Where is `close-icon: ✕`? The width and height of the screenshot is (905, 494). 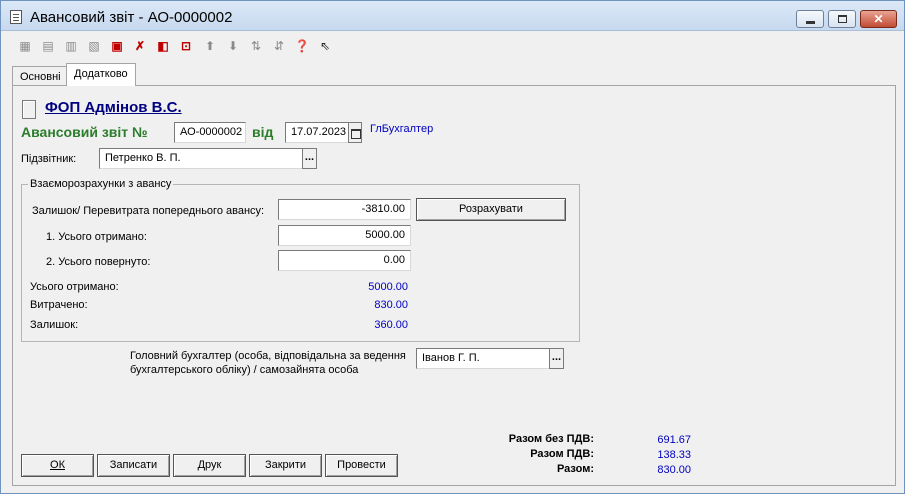
close-icon: ✕ is located at coordinates (878, 19).